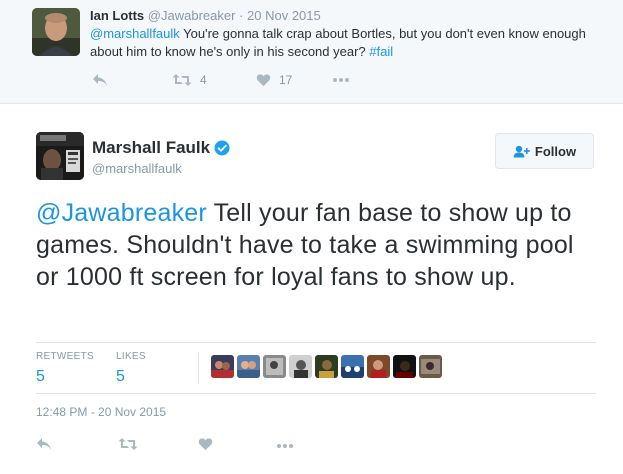 The width and height of the screenshot is (623, 474). Describe the element at coordinates (203, 80) in the screenshot. I see `retweet-count: 4` at that location.